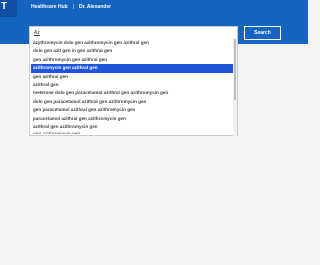 This screenshot has width=320, height=265. What do you see at coordinates (132, 60) in the screenshot?
I see `suggestion-item: gen azithromycin gen azithral gen` at bounding box center [132, 60].